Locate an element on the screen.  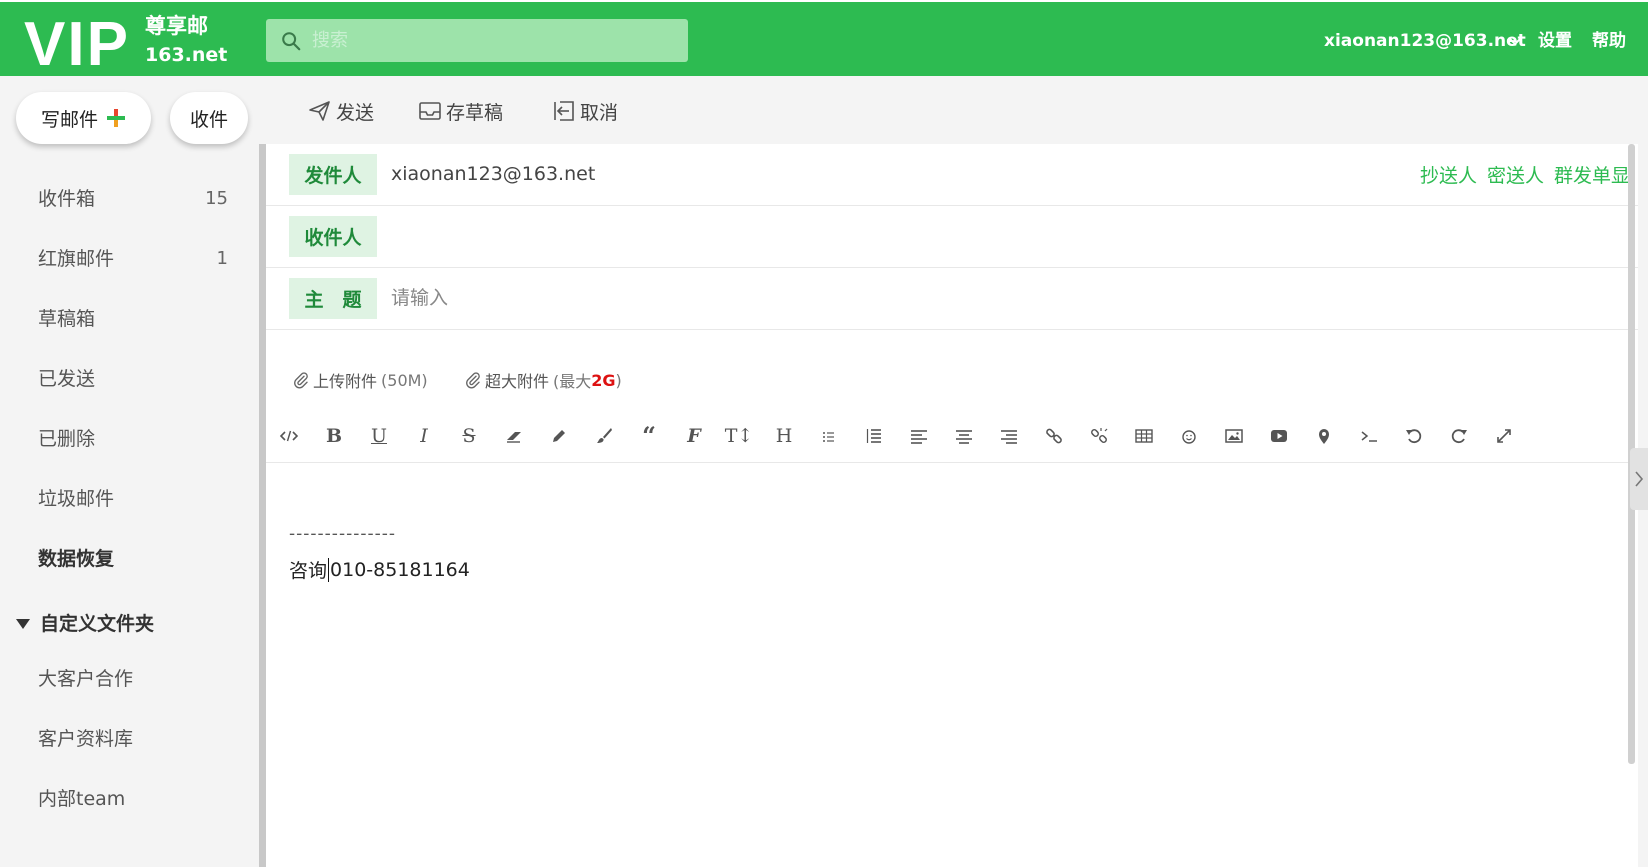
user-account-menu: xiaonan123@163.net is located at coordinates (1425, 41).